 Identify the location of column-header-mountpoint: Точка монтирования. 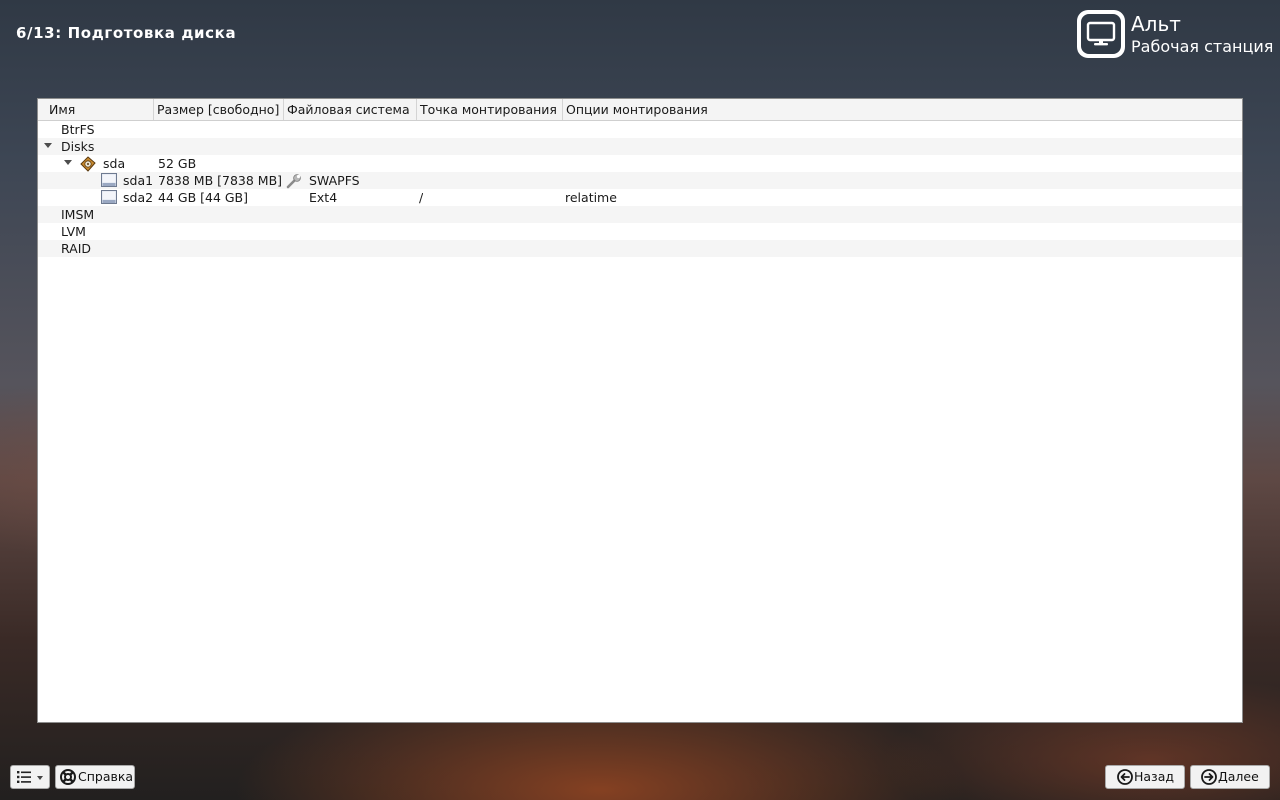
(490, 109).